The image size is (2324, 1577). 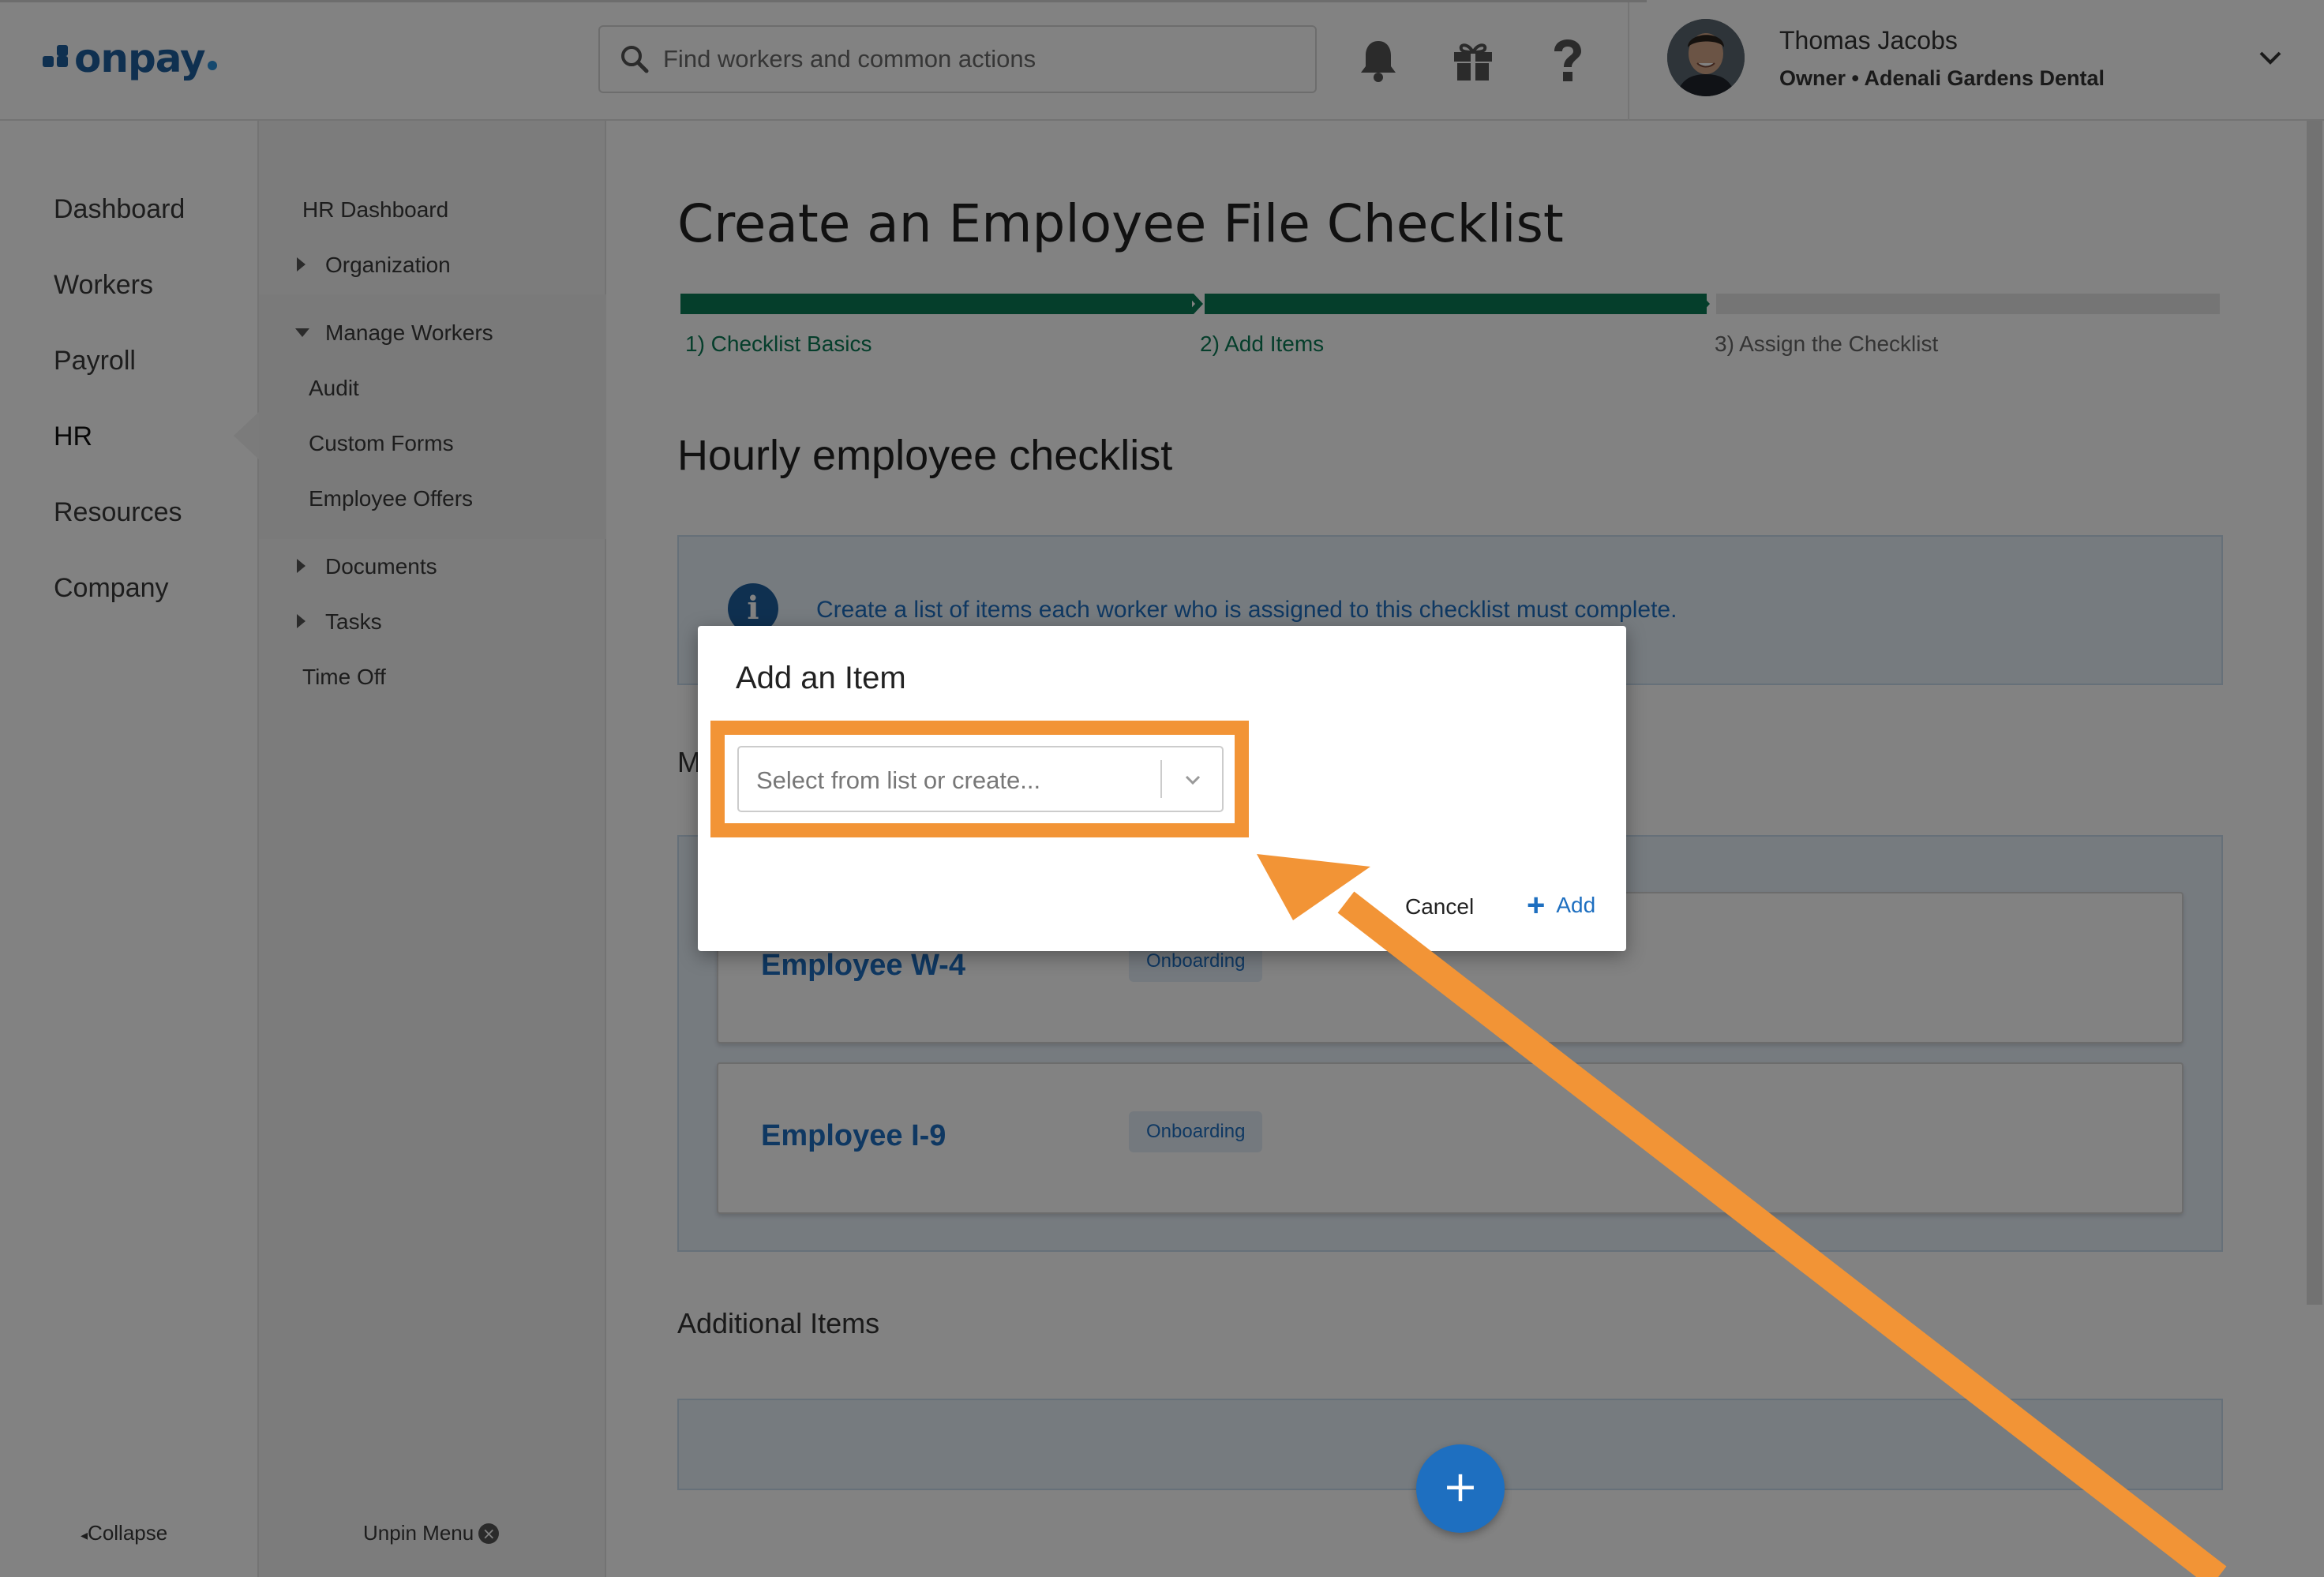 I want to click on chevron-down-icon, so click(x=1193, y=780).